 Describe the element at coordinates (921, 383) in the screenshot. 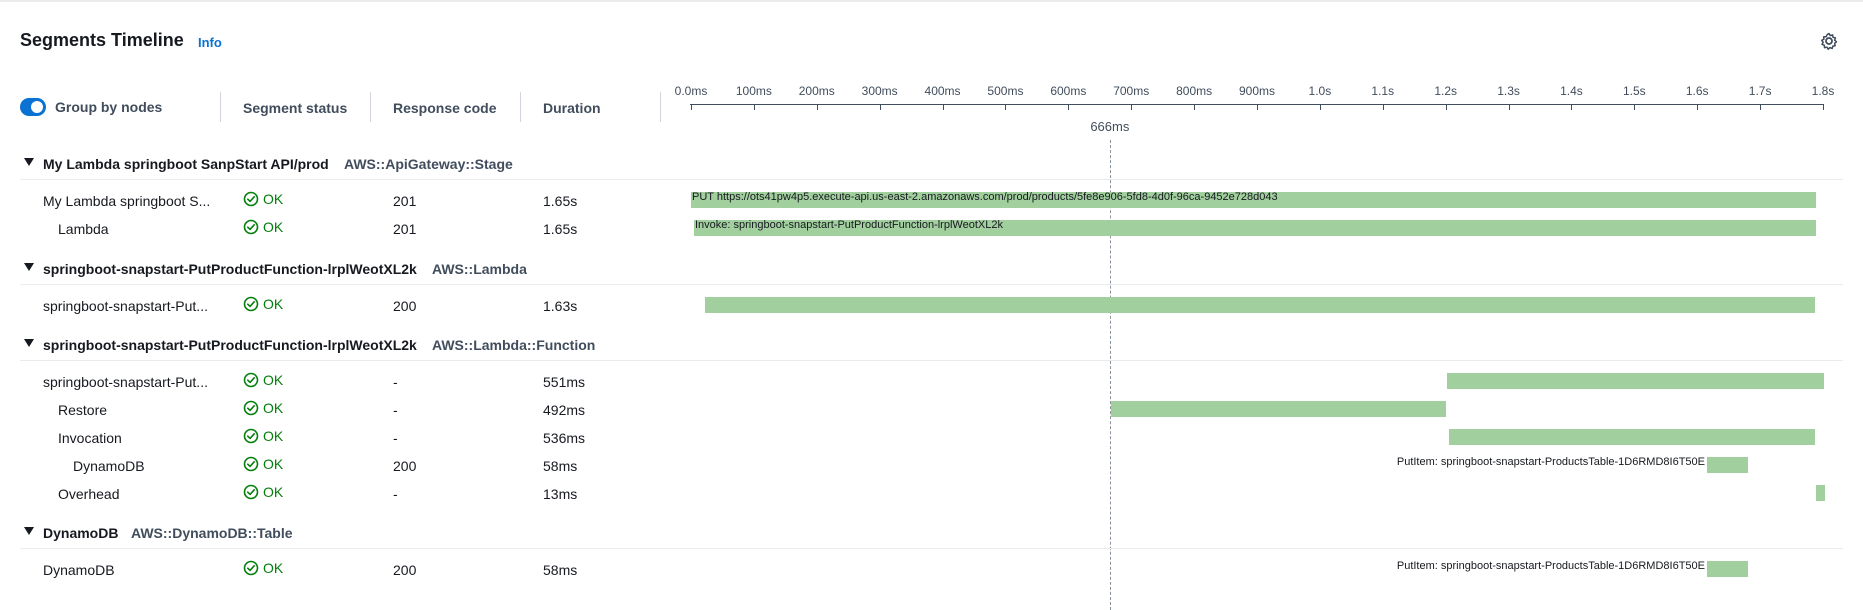

I see `segment-row: springboot-snapstart-Put... OK - 551ms` at that location.